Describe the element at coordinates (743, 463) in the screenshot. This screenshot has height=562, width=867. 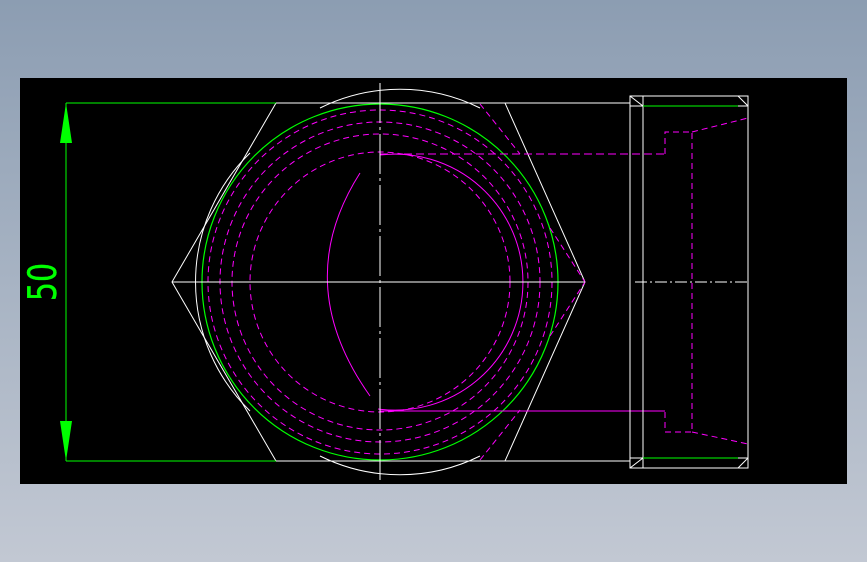
I see `flange-chamfer-br` at that location.